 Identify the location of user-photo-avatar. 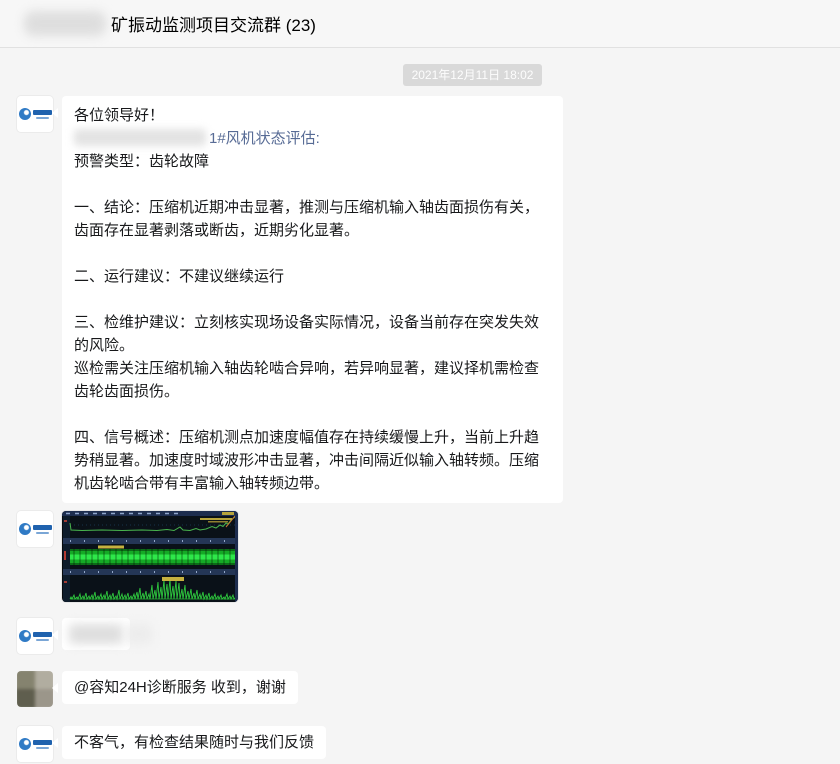
(35, 689).